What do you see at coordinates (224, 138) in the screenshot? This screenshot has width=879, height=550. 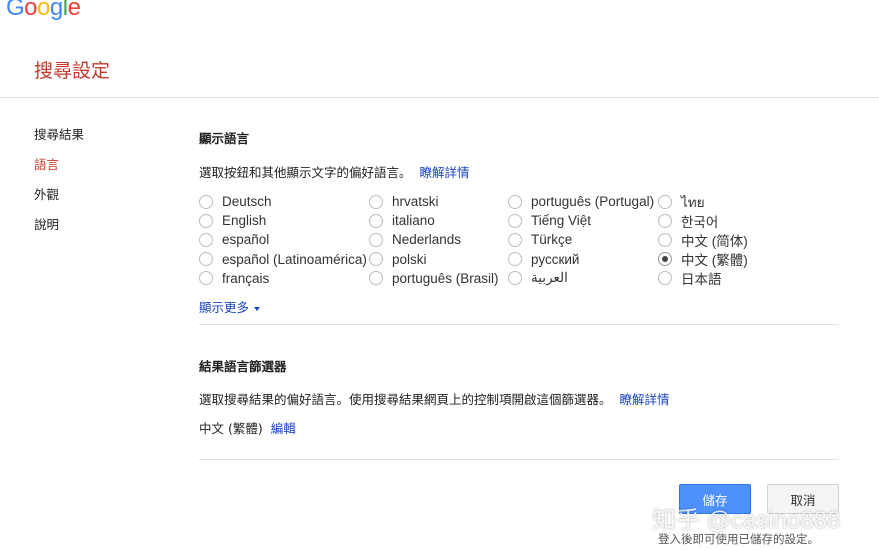 I see `display-language-title: 顯示語言` at bounding box center [224, 138].